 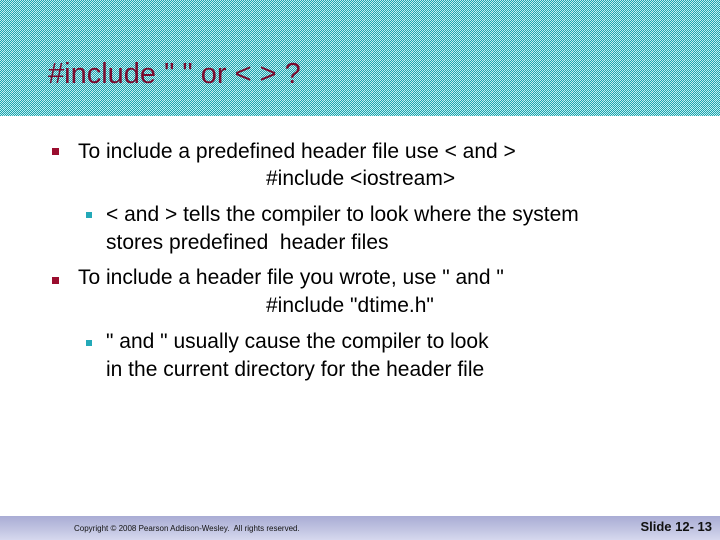 What do you see at coordinates (350, 305) in the screenshot?
I see `code-line: #include "dtime.h"` at bounding box center [350, 305].